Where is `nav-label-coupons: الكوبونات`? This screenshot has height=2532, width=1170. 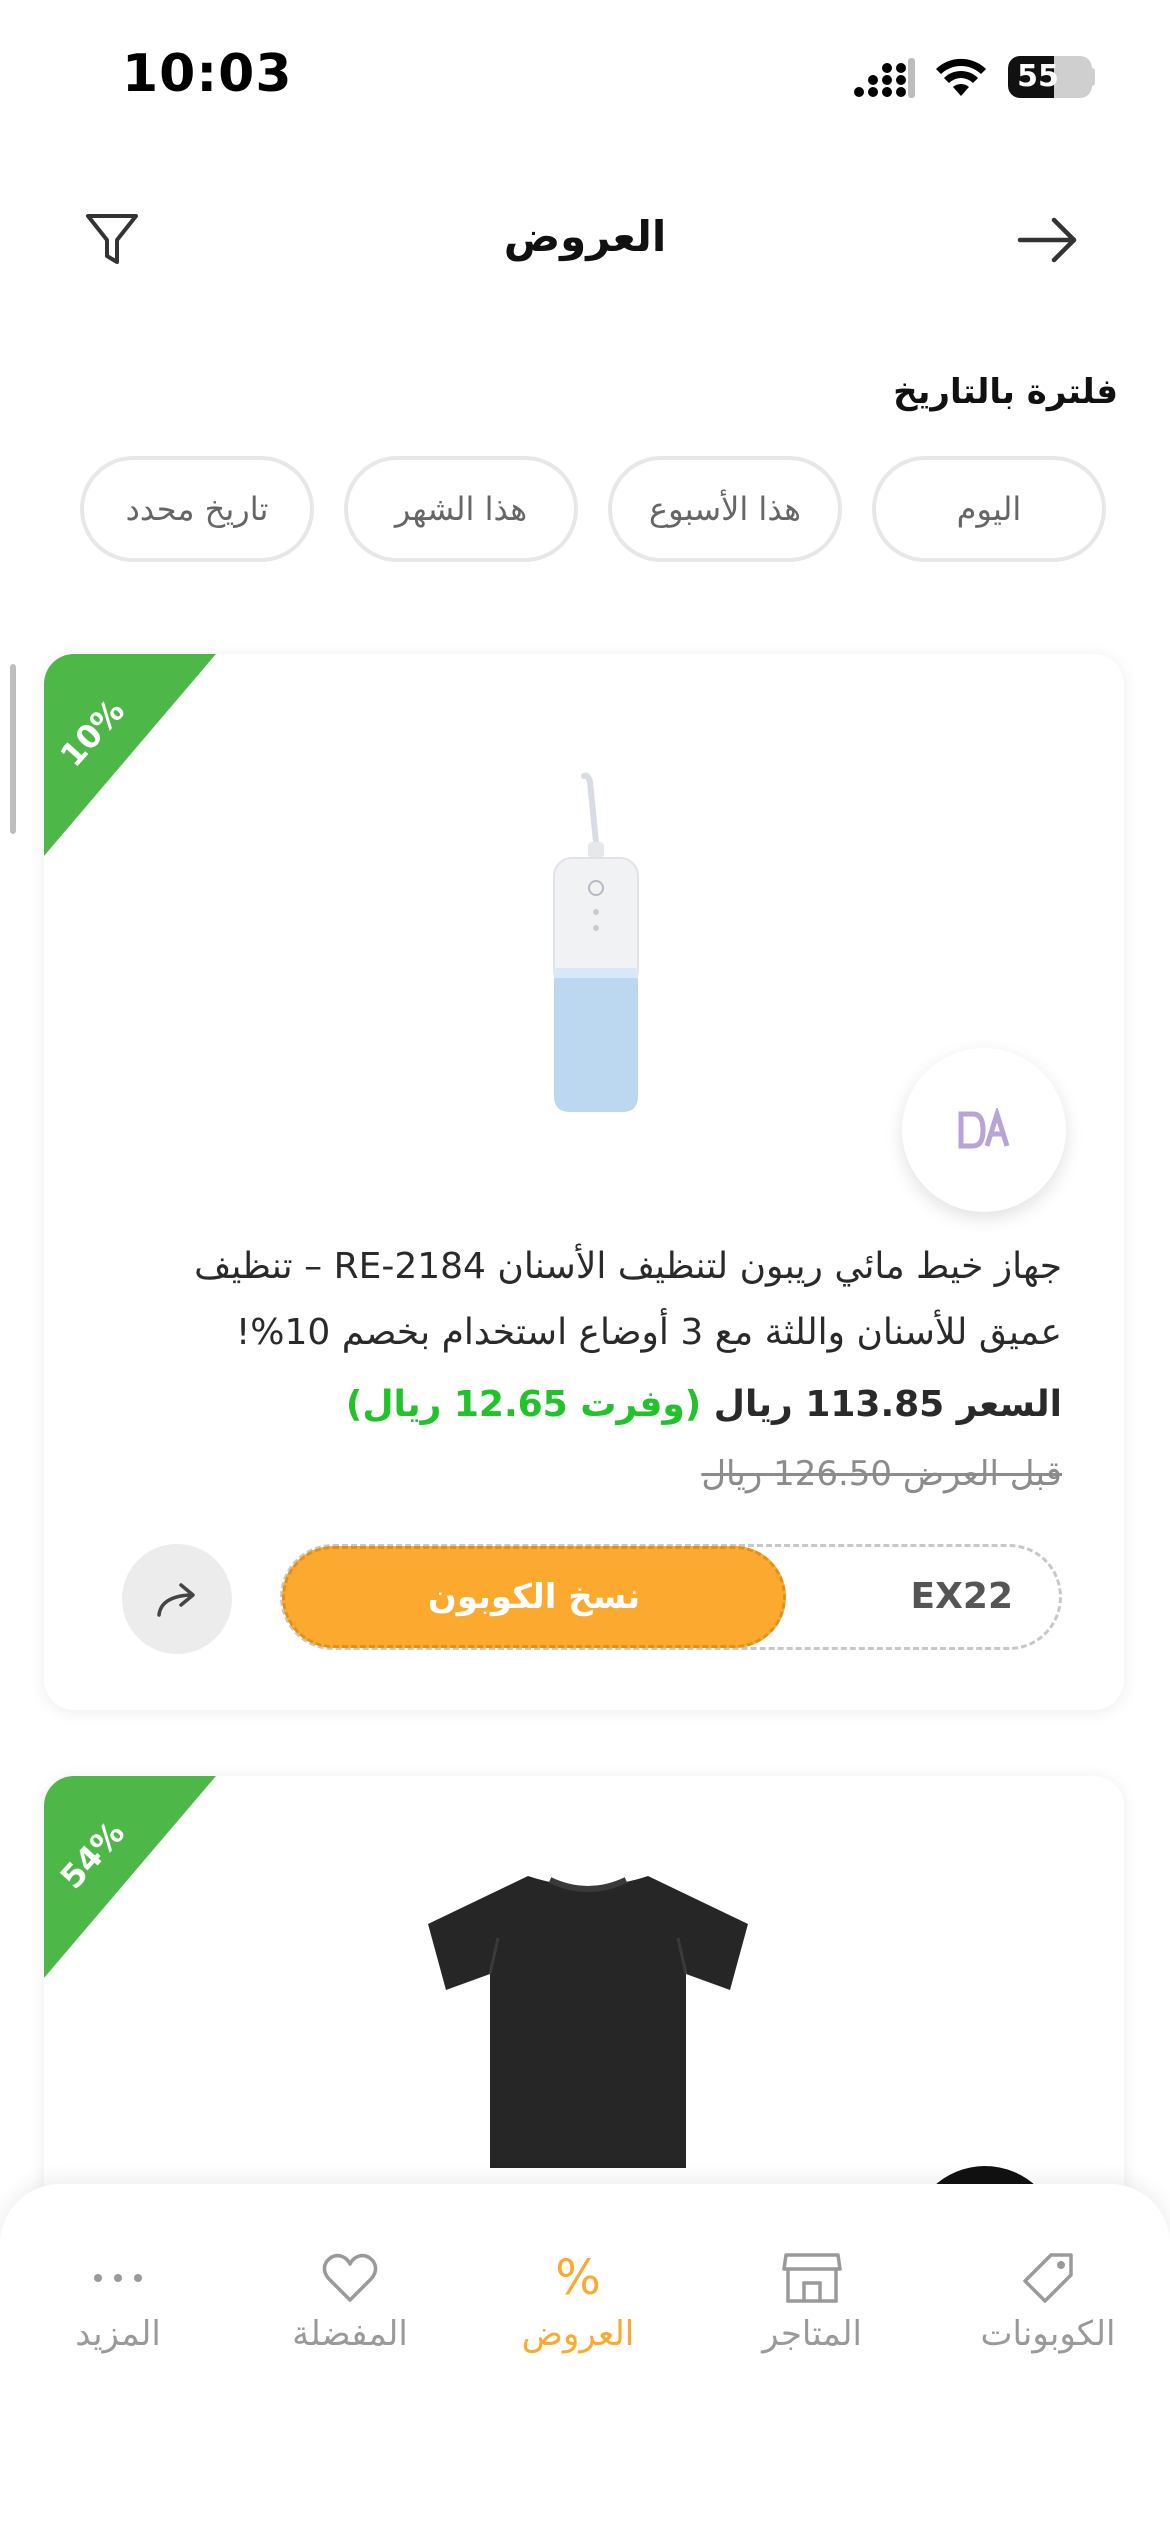 nav-label-coupons: الكوبونات is located at coordinates (1048, 2334).